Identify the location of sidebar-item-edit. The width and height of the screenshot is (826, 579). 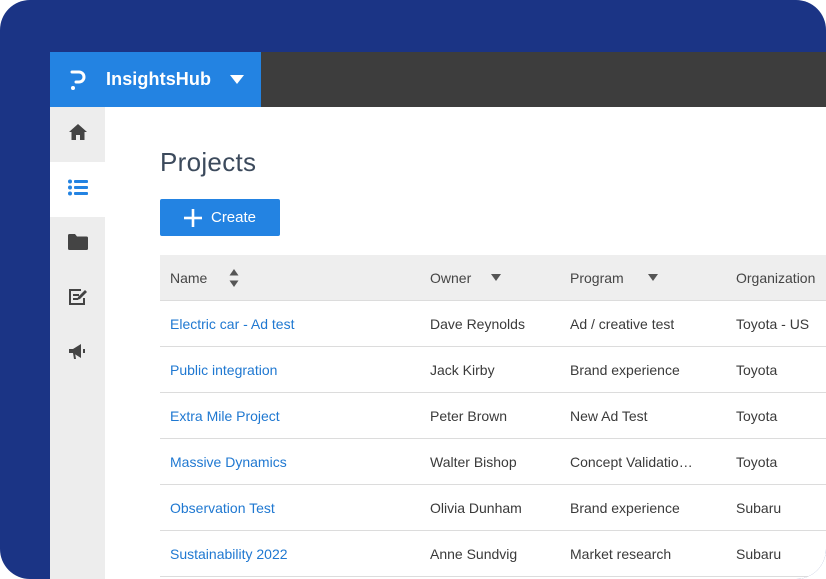
(77, 299).